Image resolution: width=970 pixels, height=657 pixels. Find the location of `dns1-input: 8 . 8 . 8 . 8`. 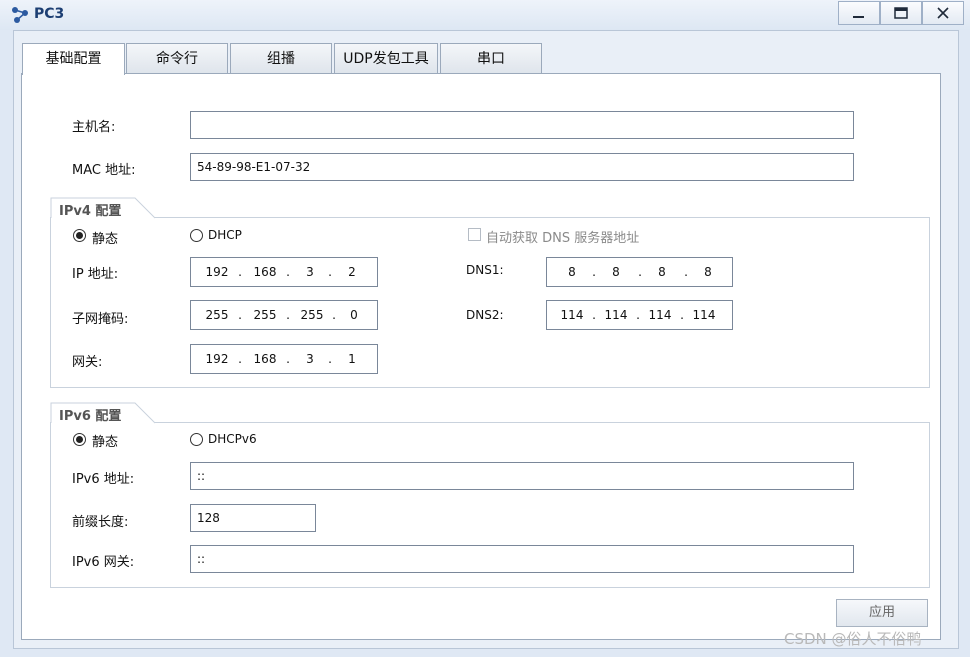

dns1-input: 8 . 8 . 8 . 8 is located at coordinates (639, 272).